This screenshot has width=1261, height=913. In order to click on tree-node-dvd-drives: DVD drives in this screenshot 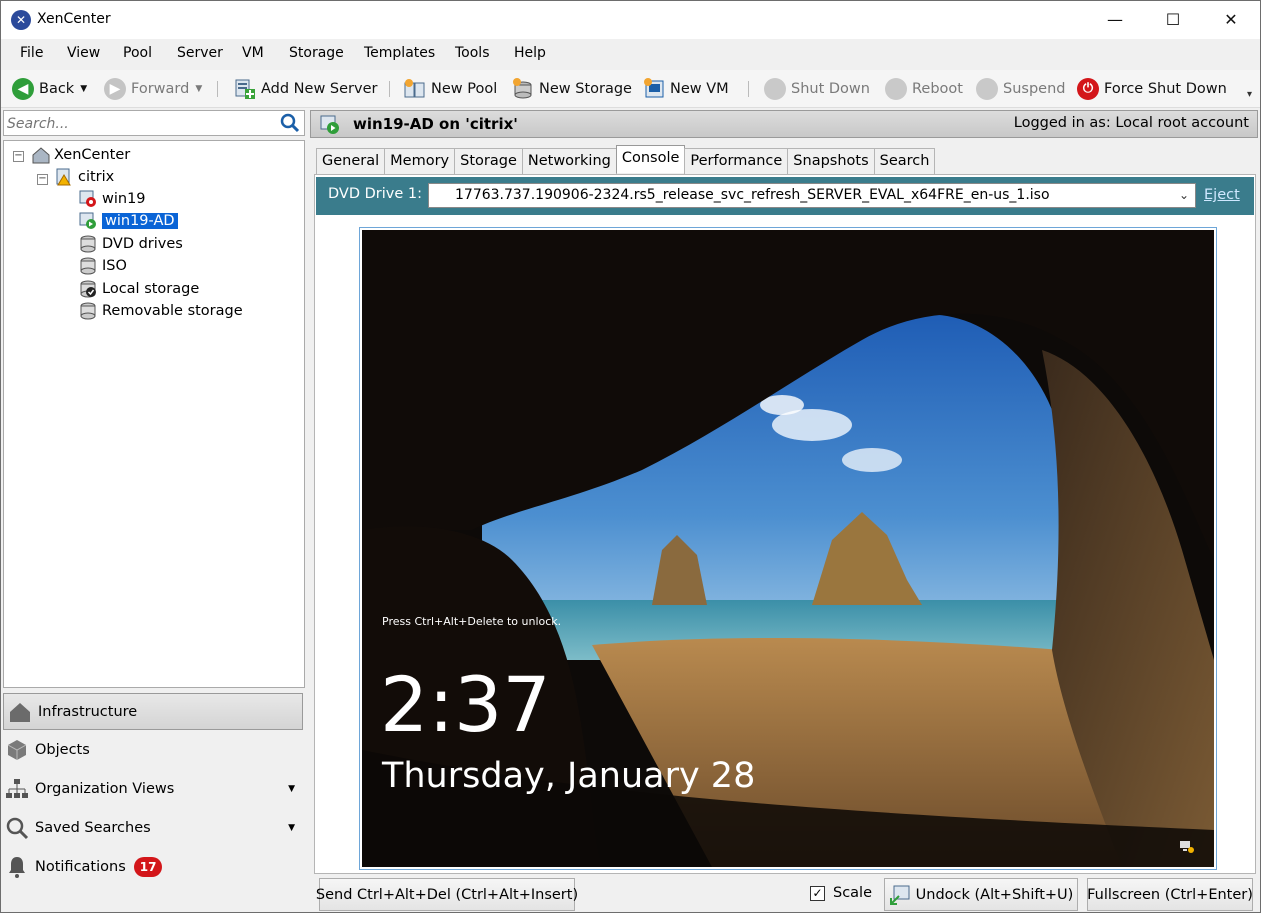, I will do `click(131, 244)`.